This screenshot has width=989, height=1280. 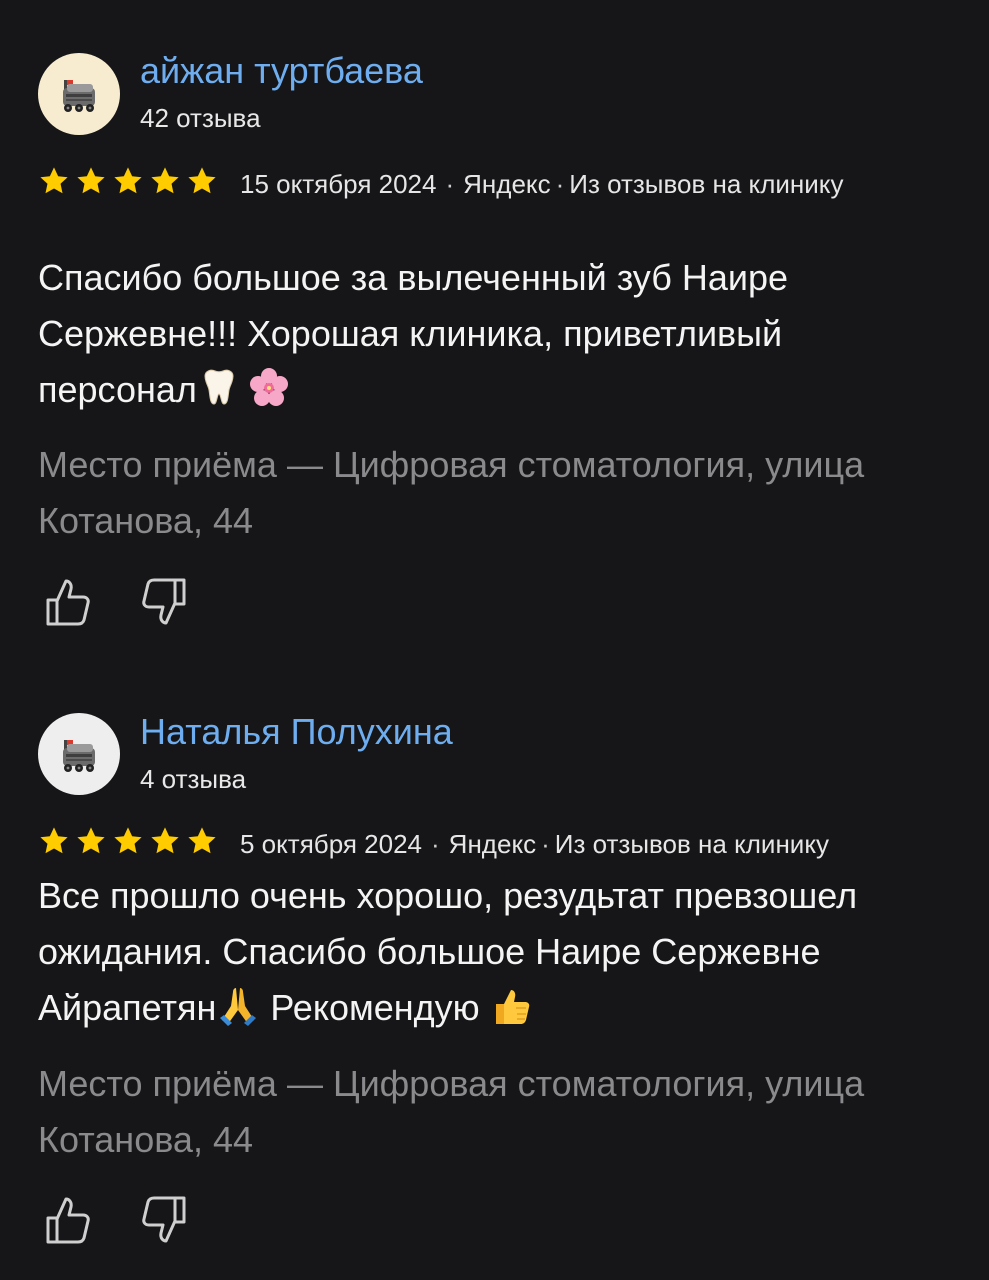 I want to click on thumbs-up-emoji, so click(x=512, y=1007).